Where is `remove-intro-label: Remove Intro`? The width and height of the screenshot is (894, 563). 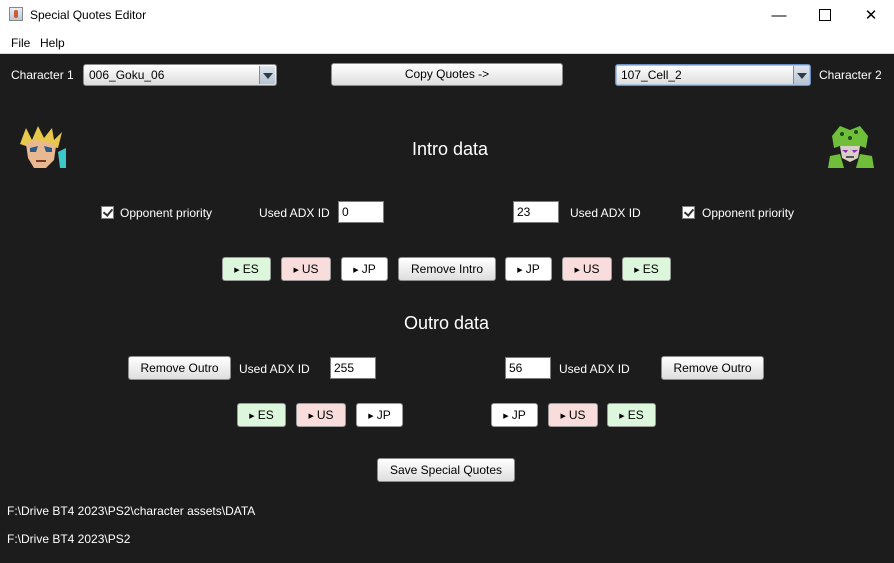
remove-intro-label: Remove Intro is located at coordinates (447, 269).